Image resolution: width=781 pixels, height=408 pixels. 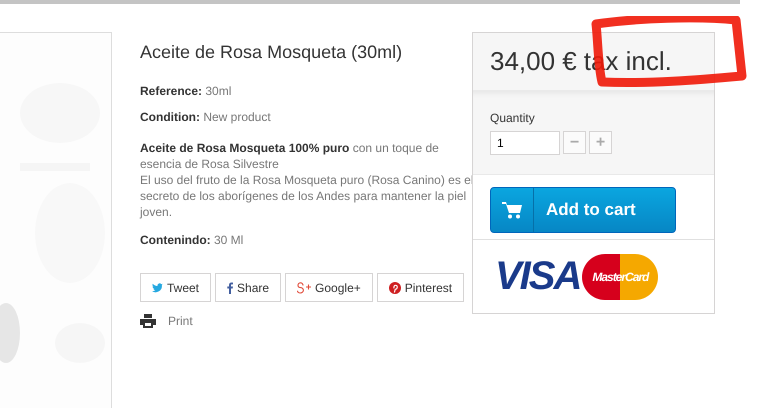 What do you see at coordinates (394, 288) in the screenshot?
I see `pinterest-icon` at bounding box center [394, 288].